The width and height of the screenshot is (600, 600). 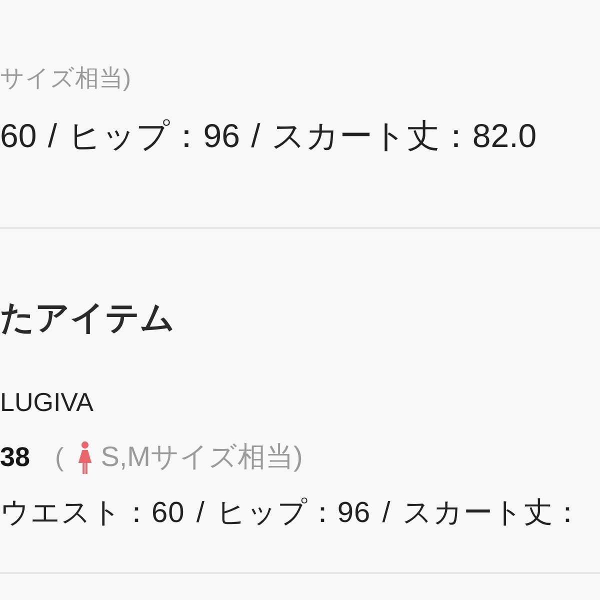 What do you see at coordinates (59, 457) in the screenshot?
I see `opening-parenthesis: (` at bounding box center [59, 457].